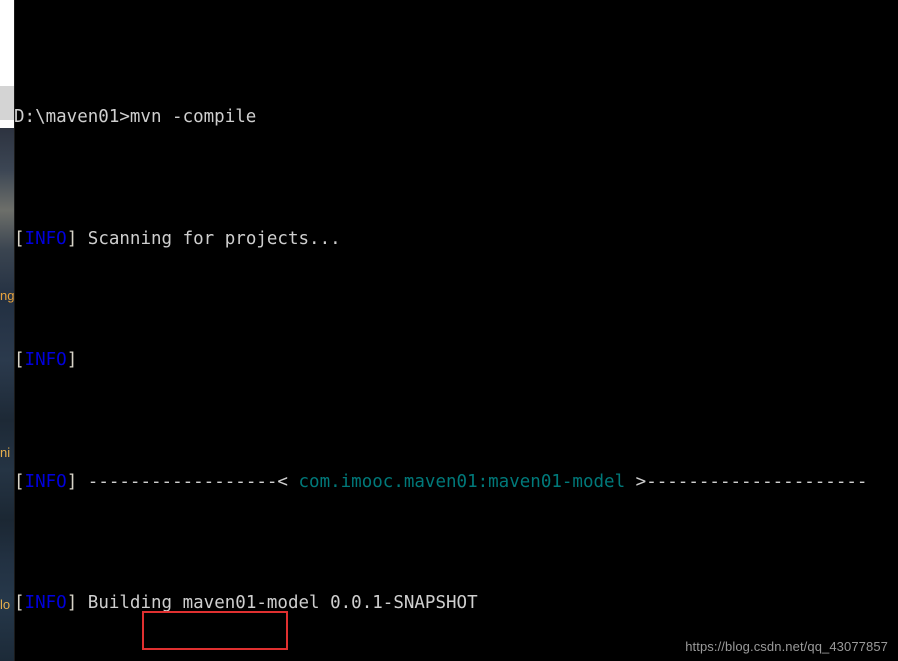  I want to click on desktop-clipped-text-3: lo, so click(5, 604).